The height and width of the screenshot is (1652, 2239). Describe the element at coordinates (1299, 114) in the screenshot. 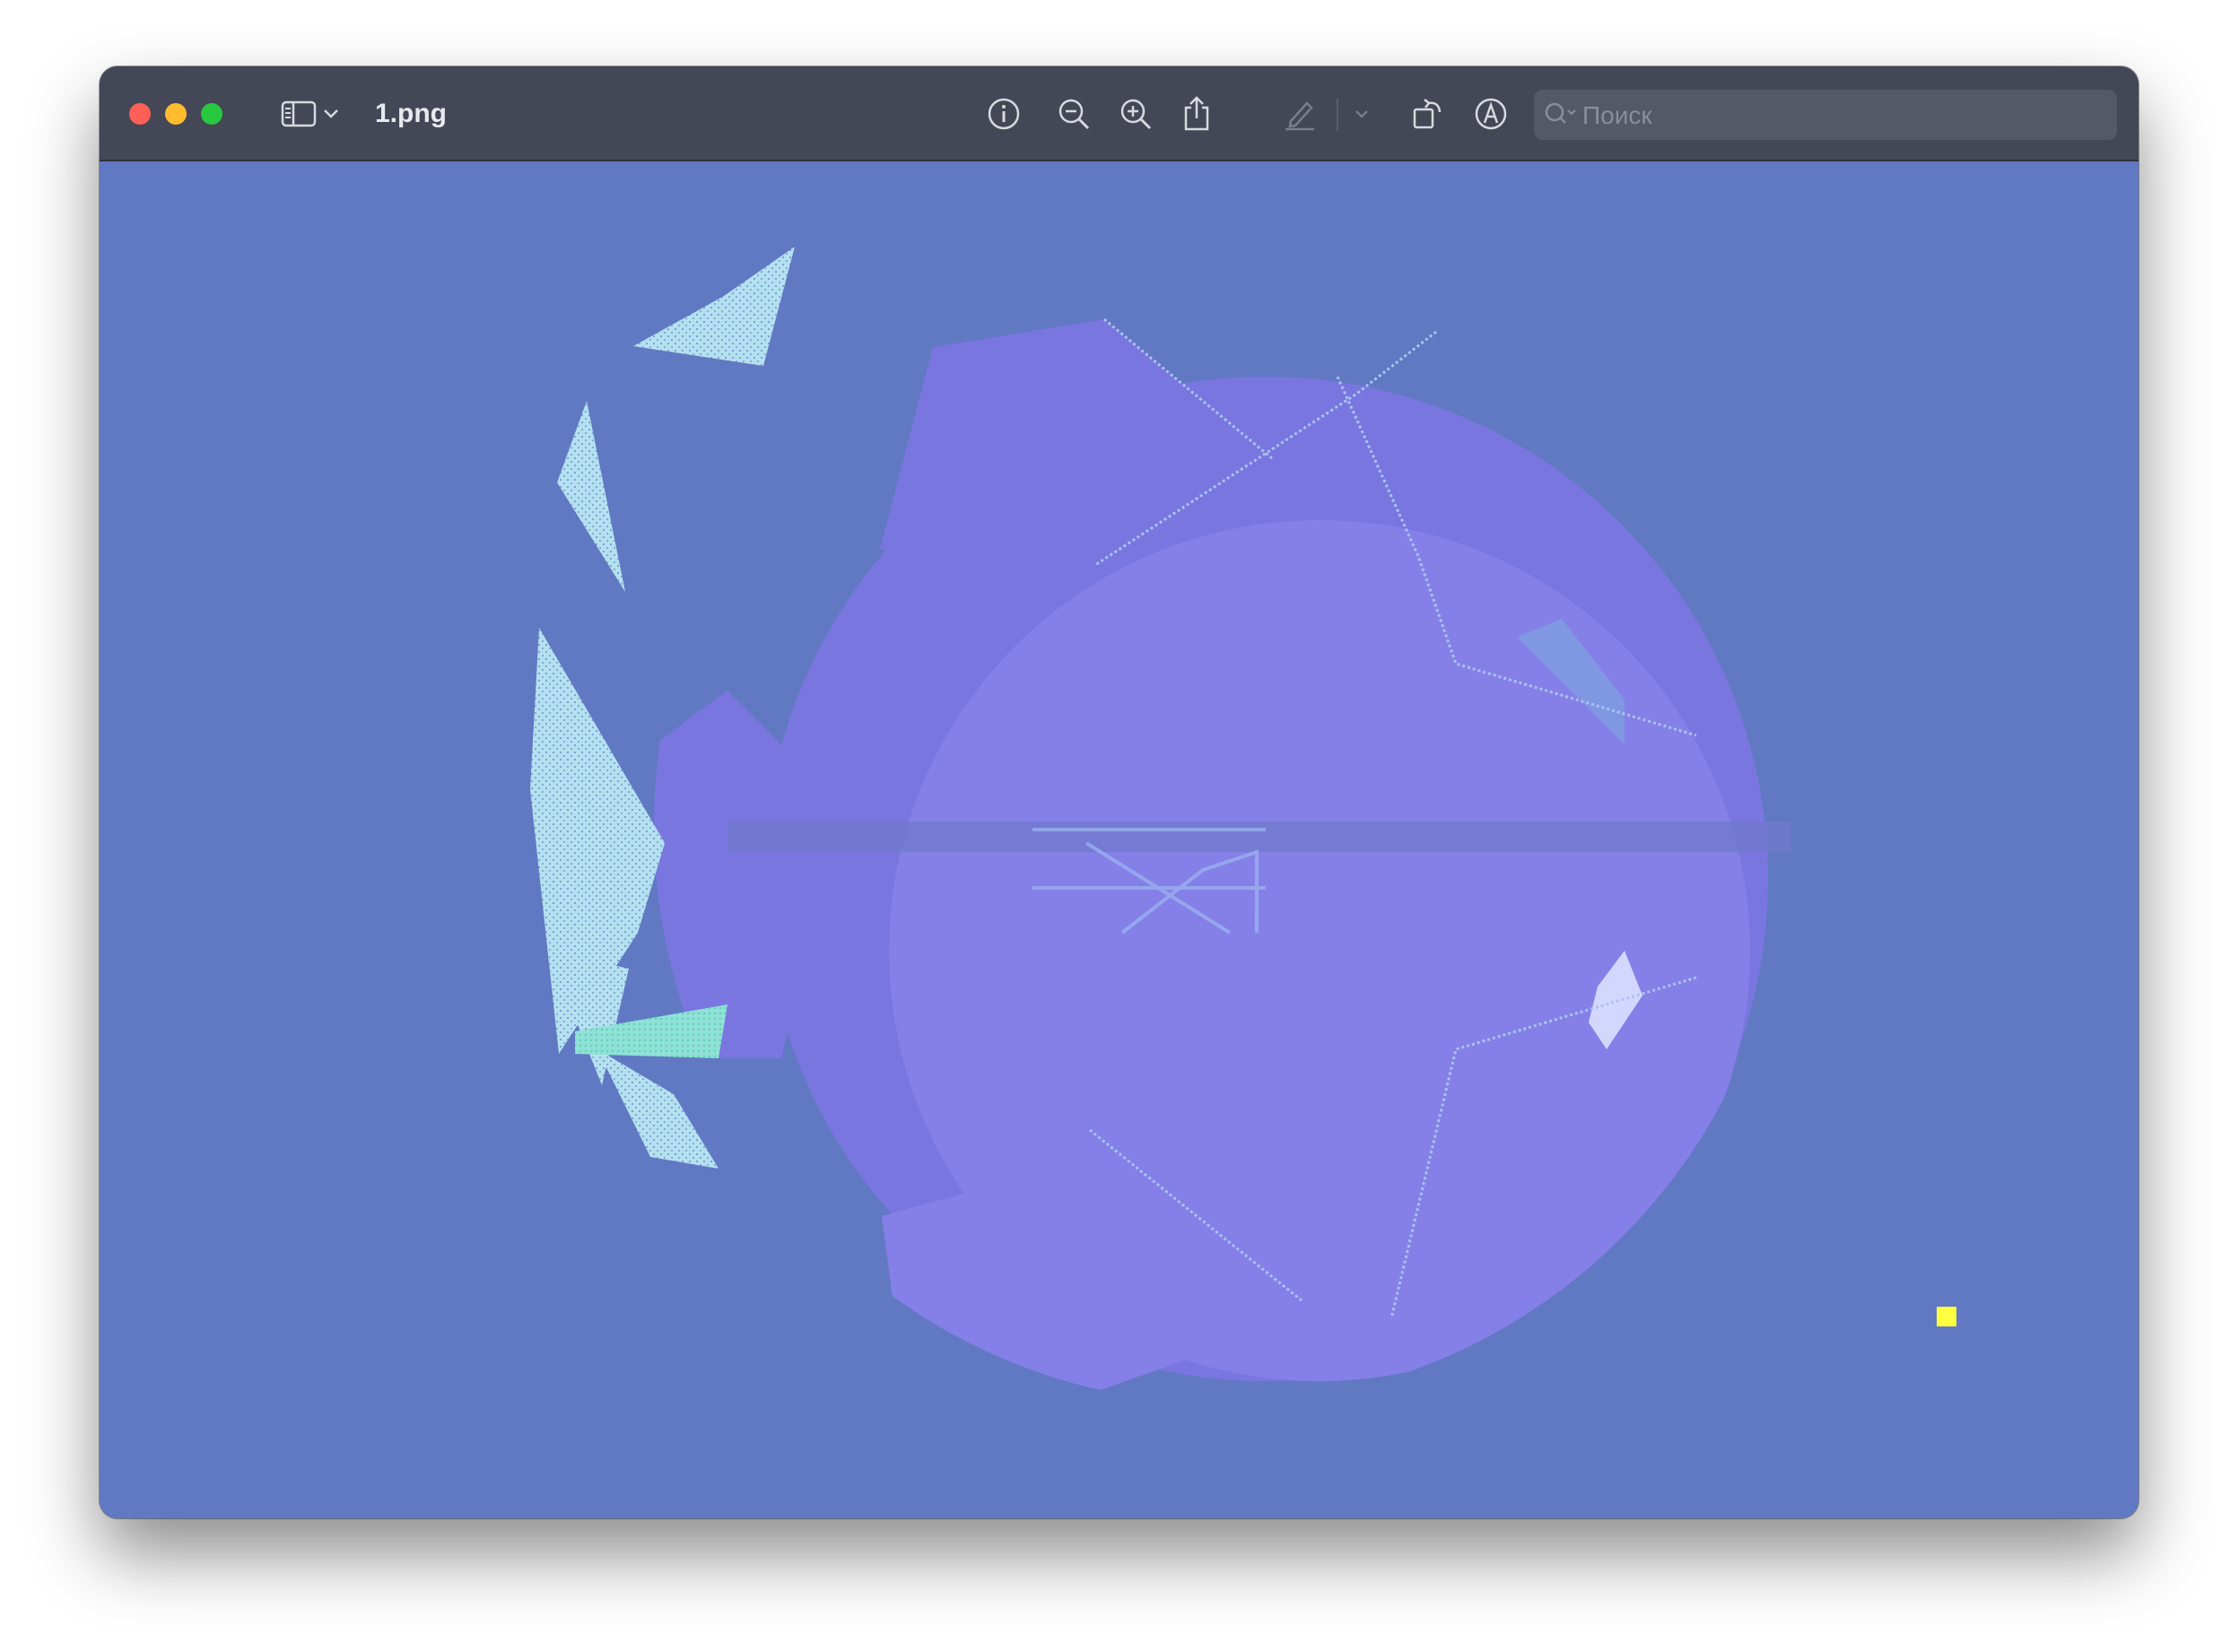

I see `highlight-pen-icon` at that location.